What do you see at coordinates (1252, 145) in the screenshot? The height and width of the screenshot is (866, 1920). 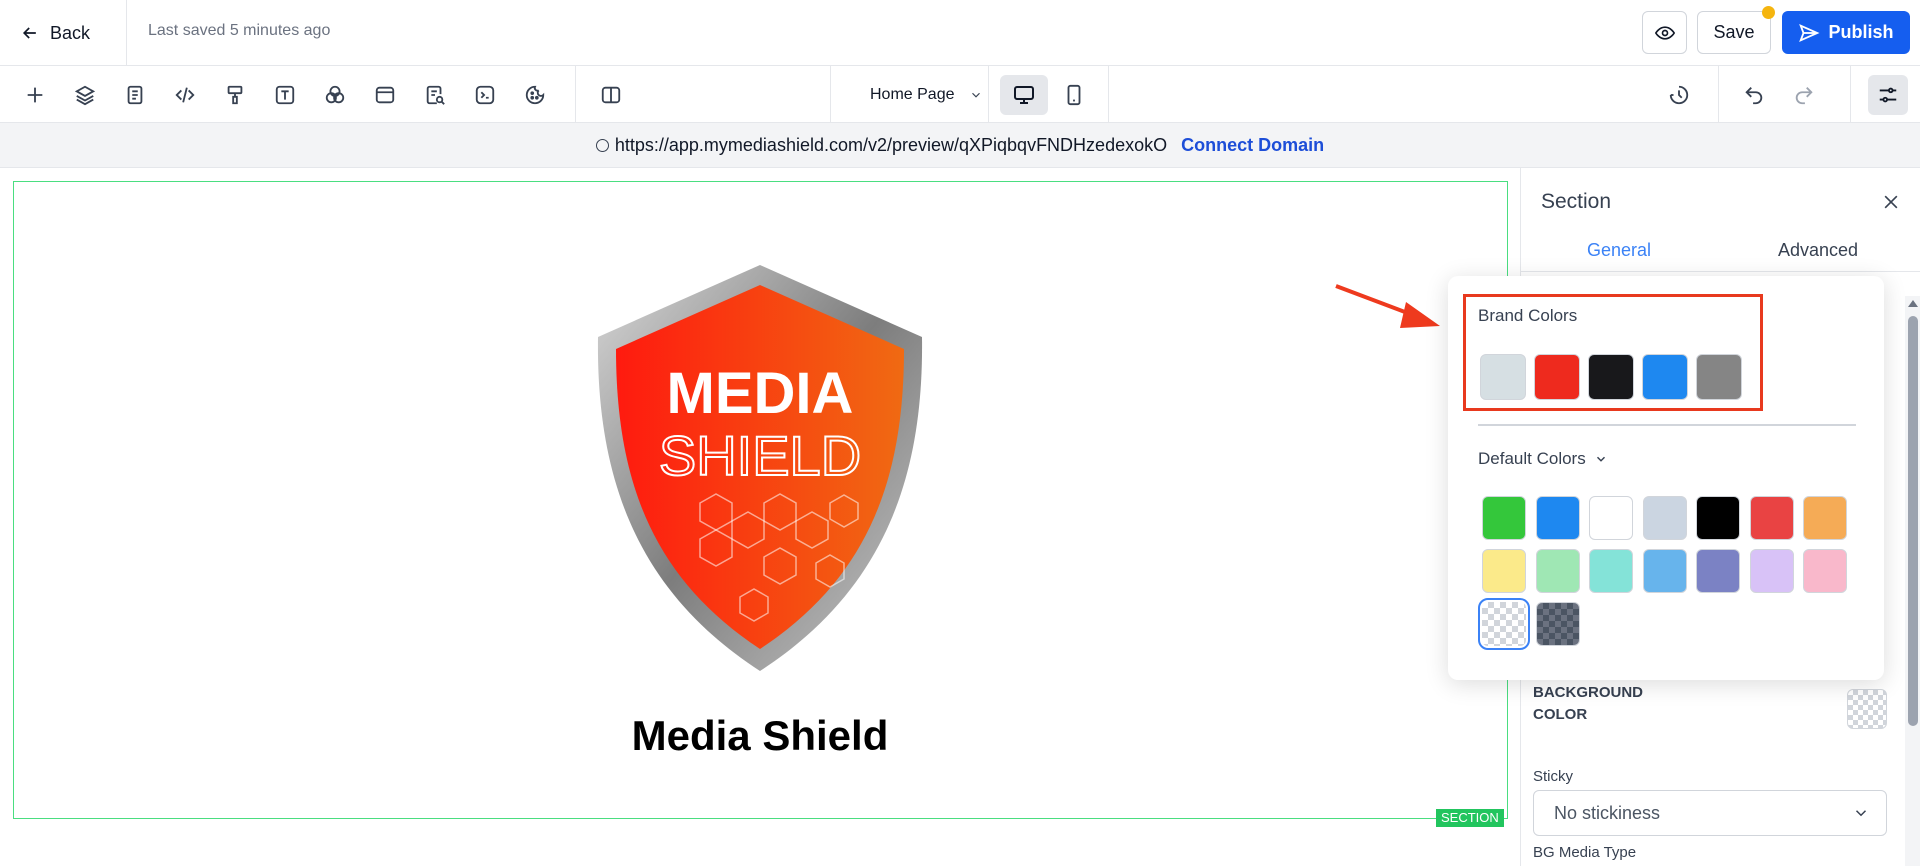 I see `connect-domain-link: Connect Domain` at bounding box center [1252, 145].